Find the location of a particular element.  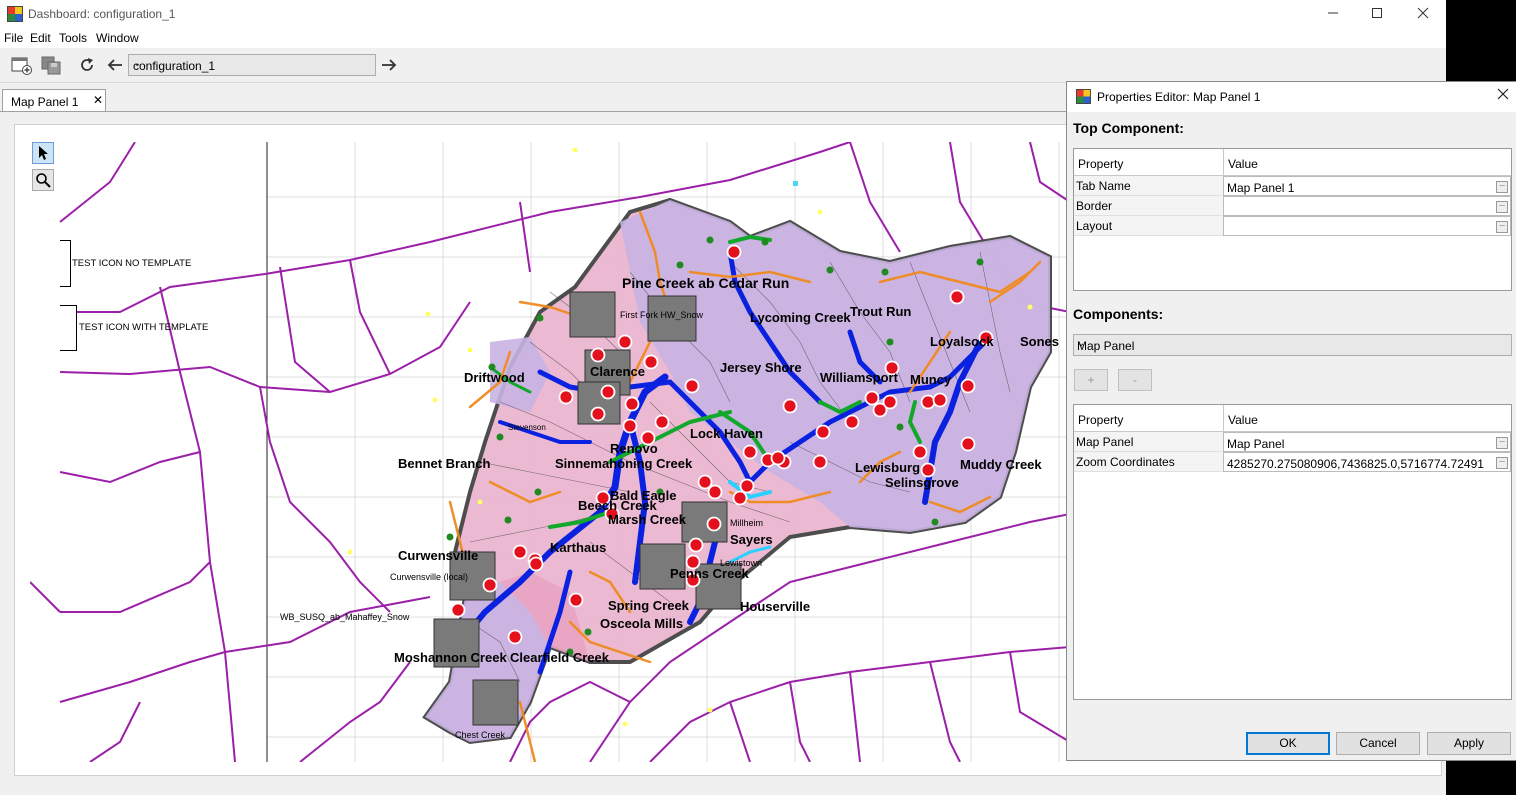

map-label: WB_SUSQ_ab_Mahaffey_Snow is located at coordinates (345, 617).